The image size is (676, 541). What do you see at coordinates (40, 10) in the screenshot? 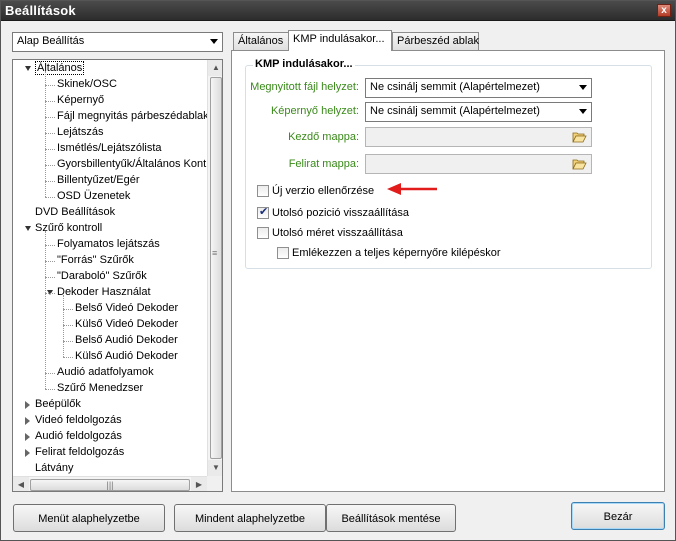
I see `window-title: Beállítások` at bounding box center [40, 10].